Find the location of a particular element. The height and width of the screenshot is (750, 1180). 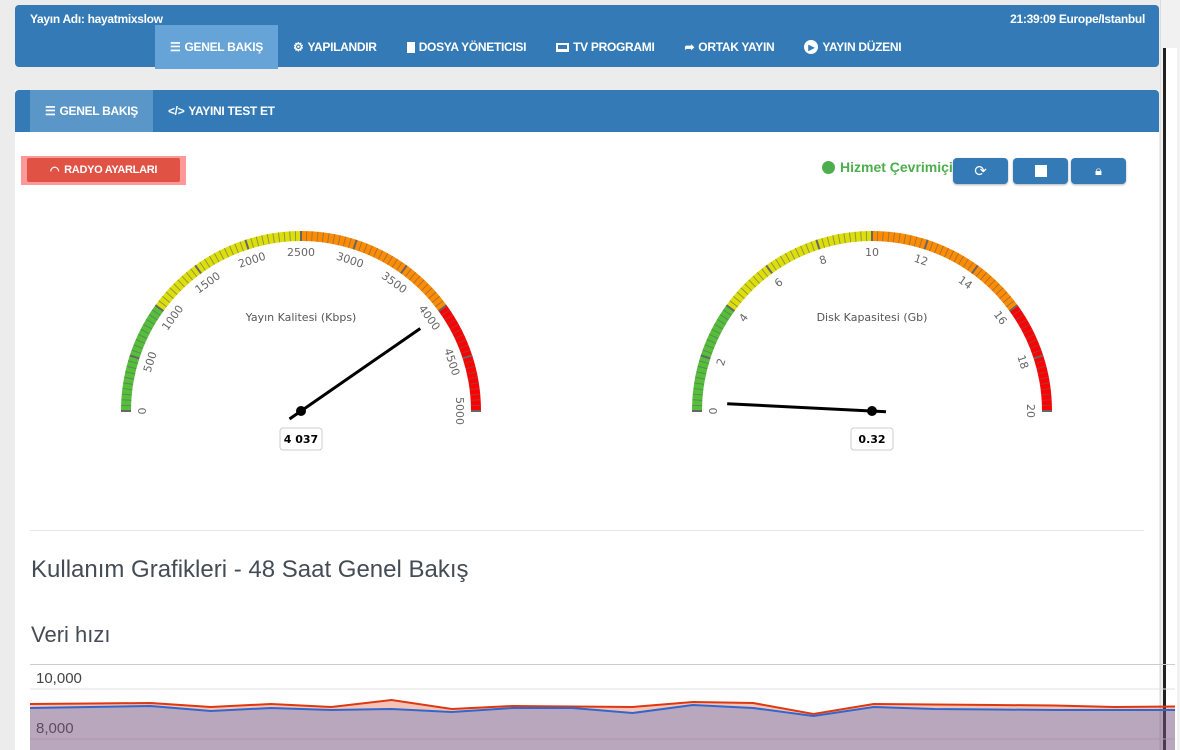

file-icon is located at coordinates (410, 47).